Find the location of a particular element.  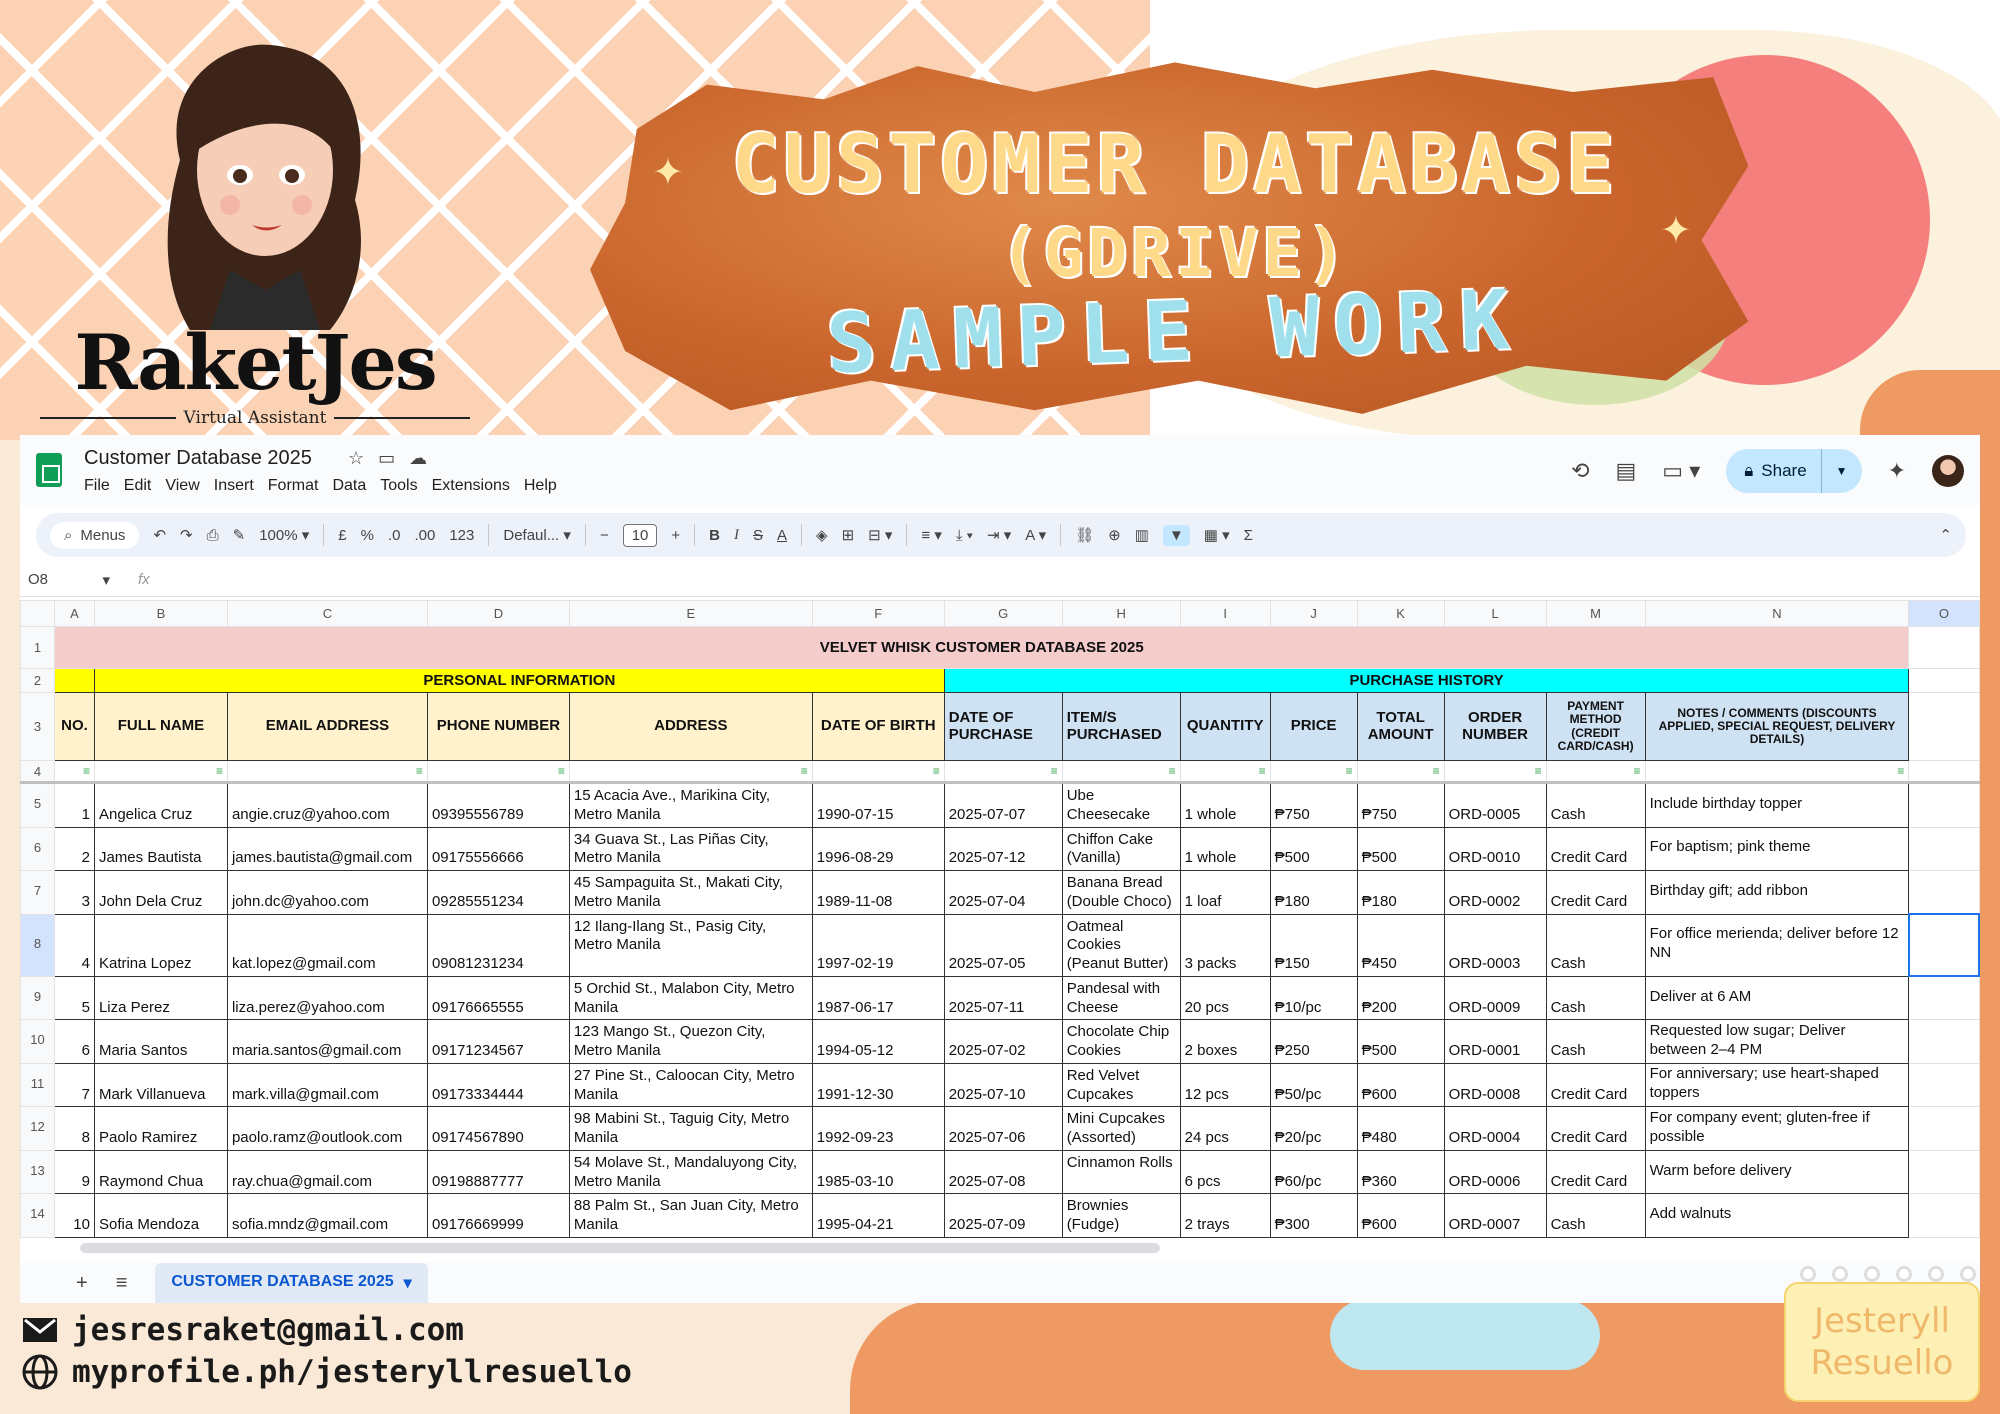

row-header: 13 is located at coordinates (37, 1172).